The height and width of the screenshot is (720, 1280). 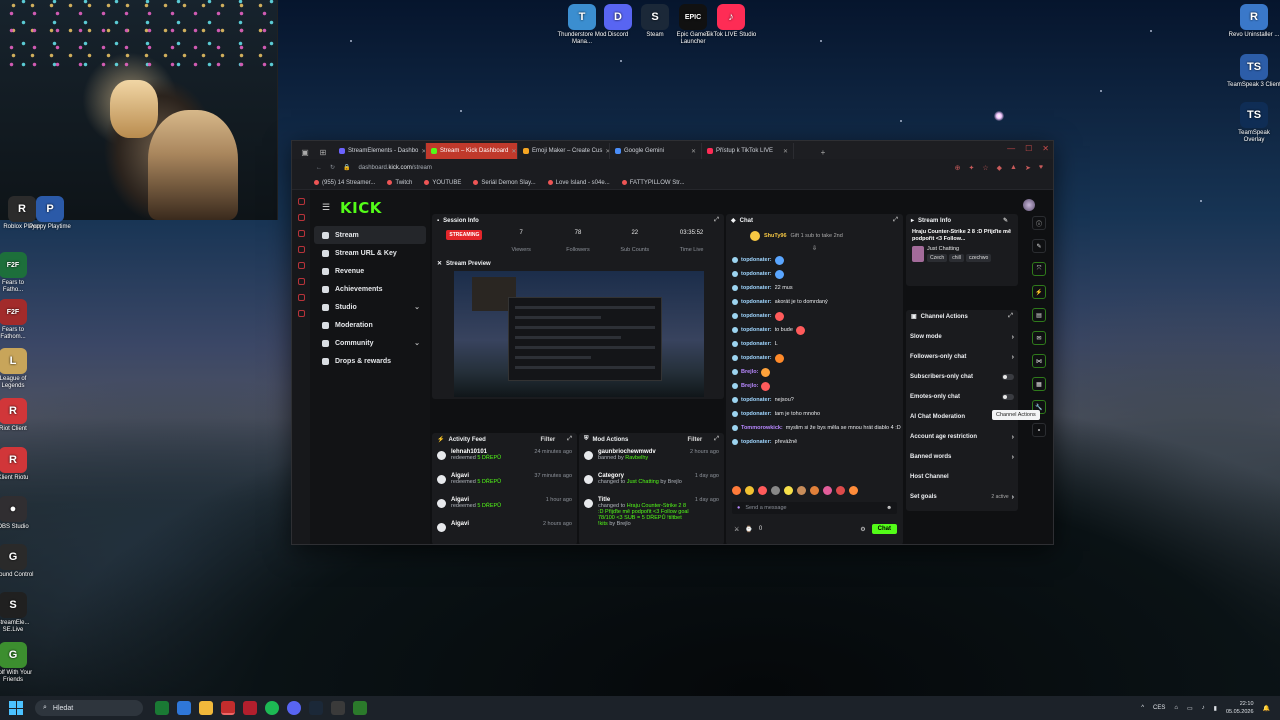 I want to click on nav-item: Revenue, so click(x=370, y=271).